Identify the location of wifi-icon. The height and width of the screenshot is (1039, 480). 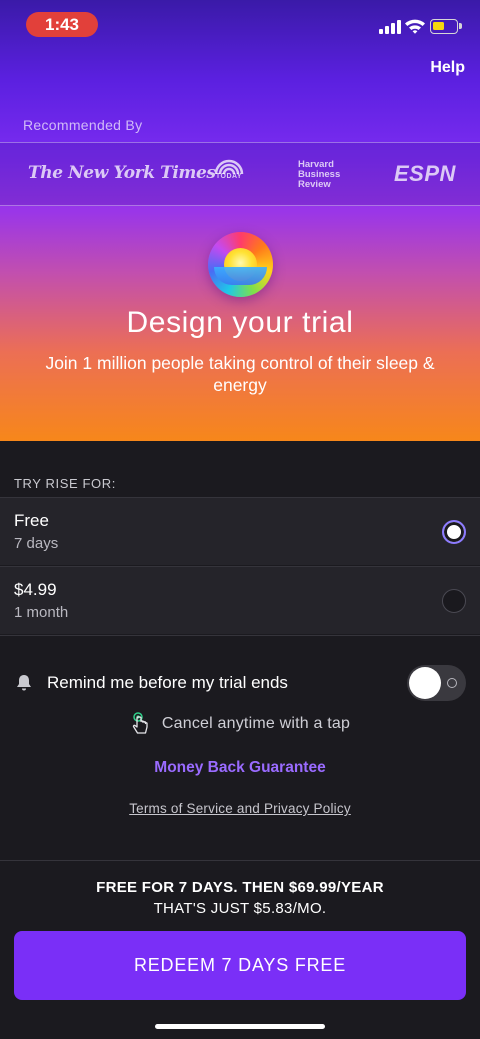
(415, 26).